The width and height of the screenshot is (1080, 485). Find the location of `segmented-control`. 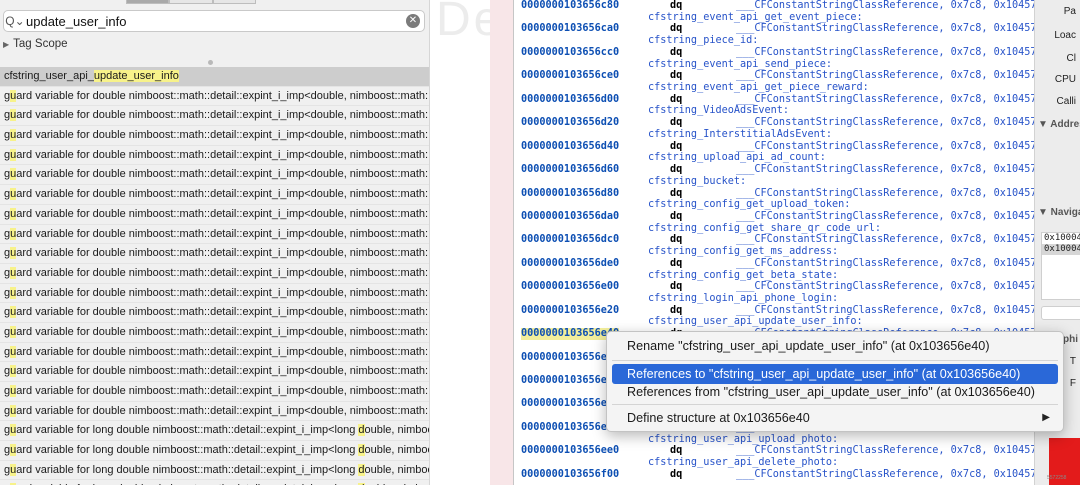

segmented-control is located at coordinates (191, 2).